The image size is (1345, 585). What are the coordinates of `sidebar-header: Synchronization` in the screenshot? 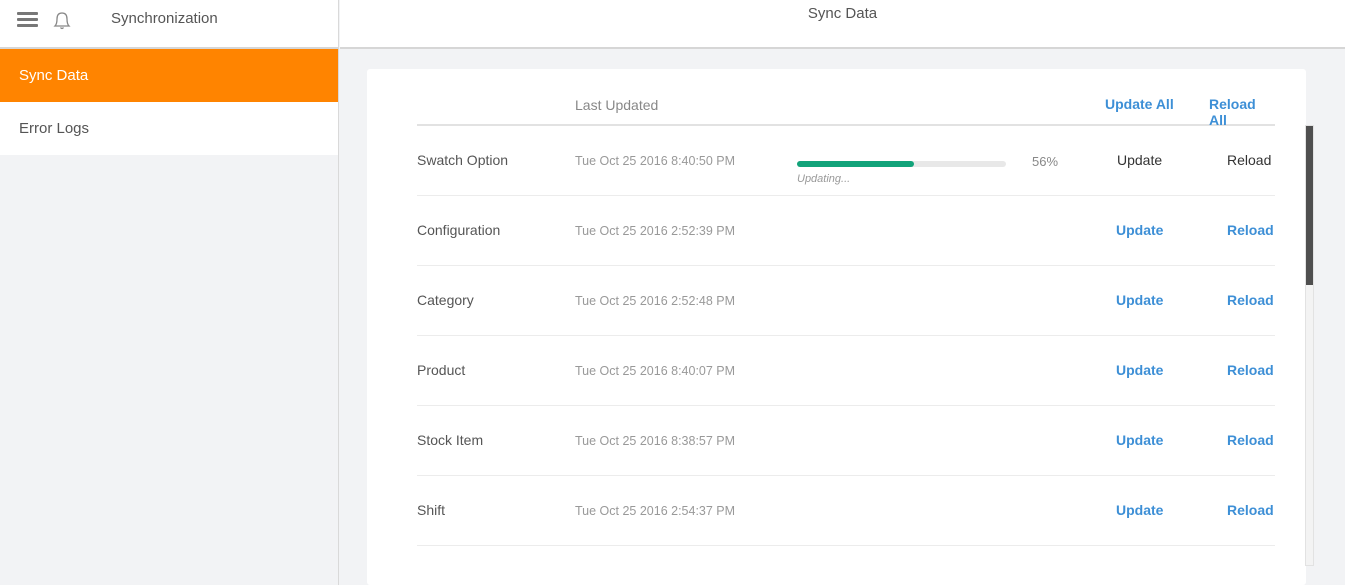 It's located at (169, 24).